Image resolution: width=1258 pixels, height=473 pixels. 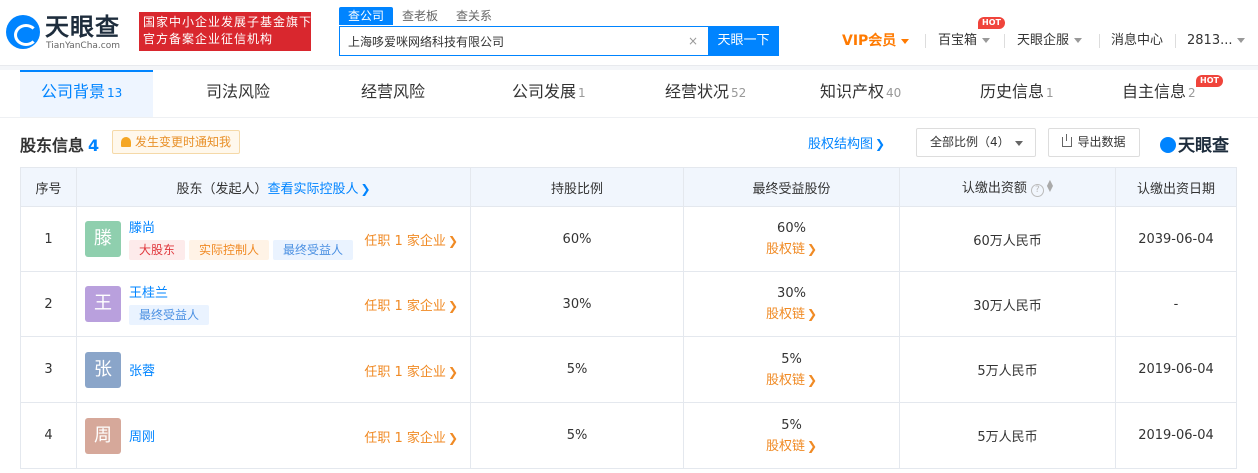 I want to click on treasure-menu: 百宝箱, so click(x=964, y=41).